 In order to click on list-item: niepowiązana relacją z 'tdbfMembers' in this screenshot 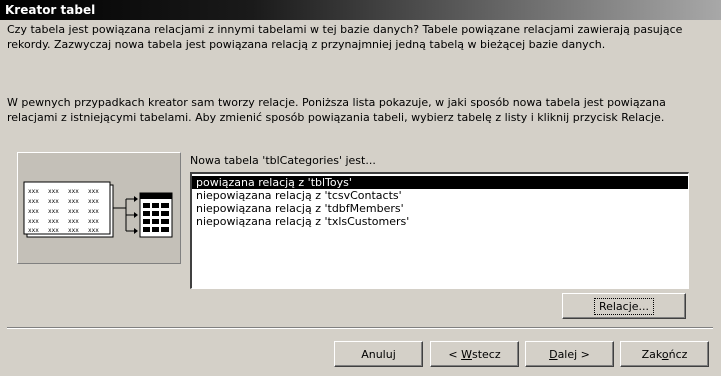, I will do `click(440, 208)`.